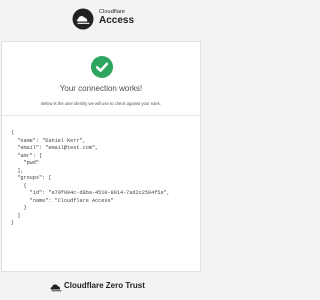  What do you see at coordinates (101, 88) in the screenshot?
I see `status-heading: Your connection works!` at bounding box center [101, 88].